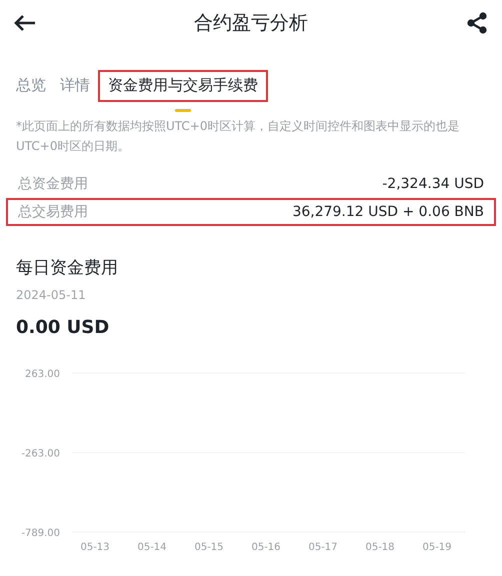 The image size is (502, 576). Describe the element at coordinates (152, 547) in the screenshot. I see `x-axis-label: 05-14` at that location.